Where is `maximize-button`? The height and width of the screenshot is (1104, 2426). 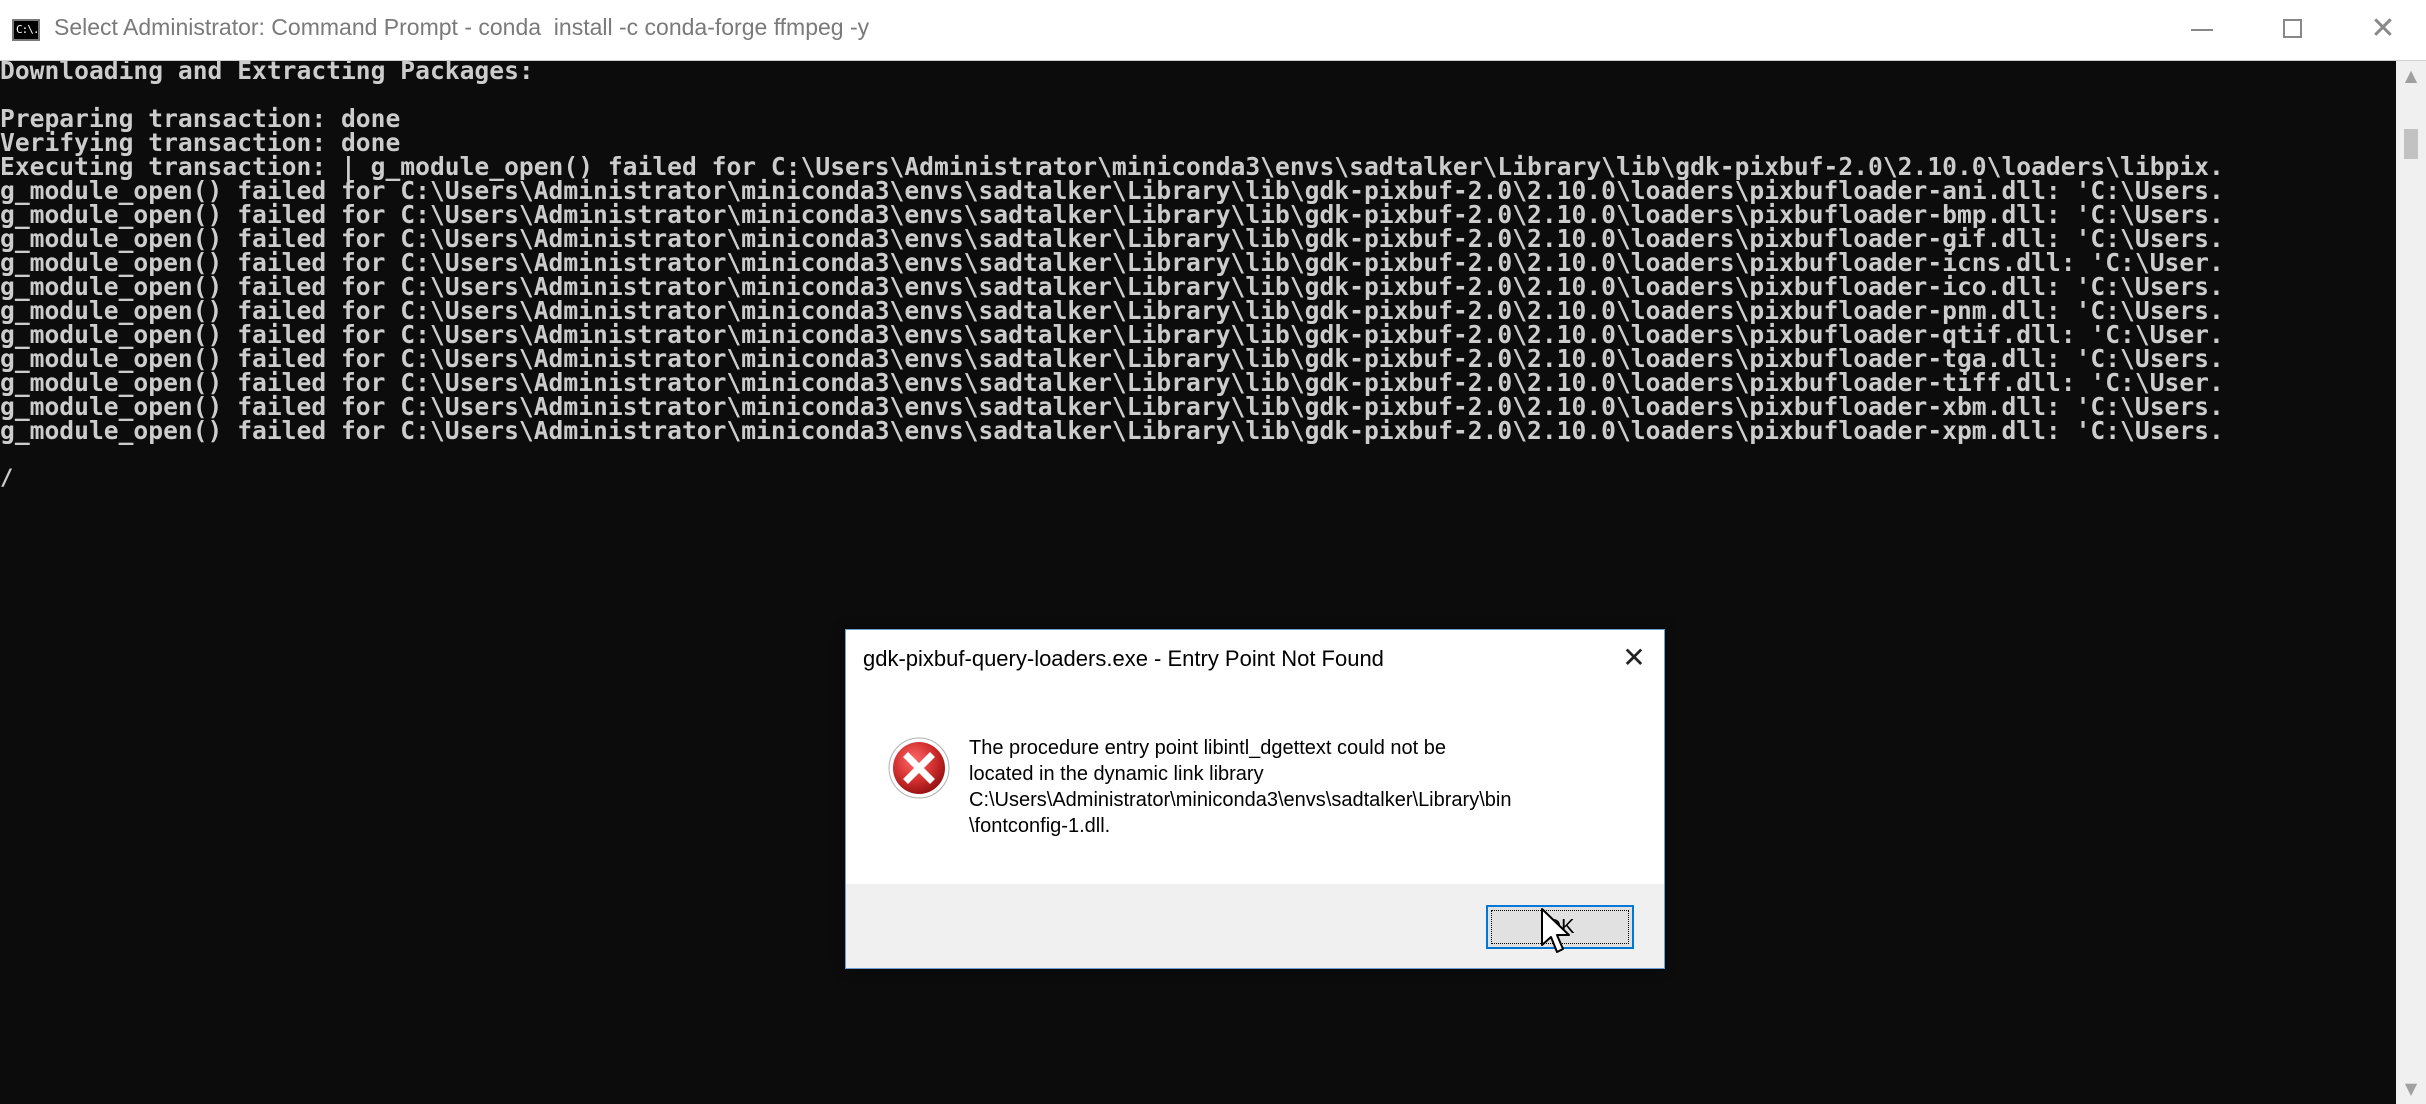
maximize-button is located at coordinates (2293, 30).